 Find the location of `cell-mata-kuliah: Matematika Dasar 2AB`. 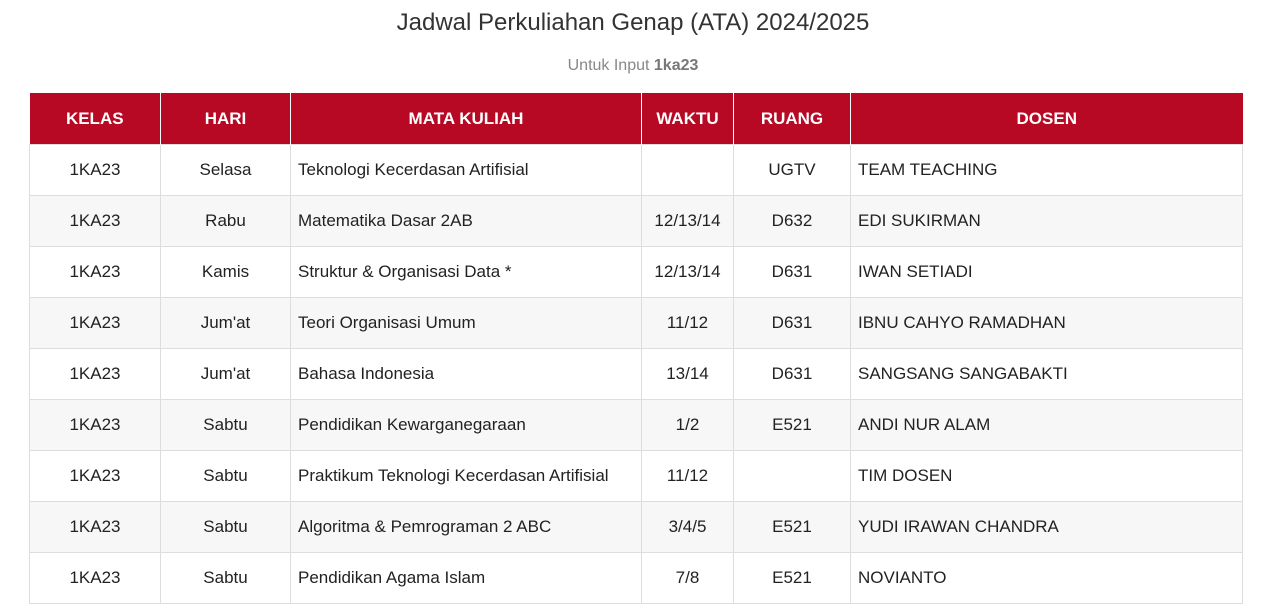

cell-mata-kuliah: Matematika Dasar 2AB is located at coordinates (466, 221).